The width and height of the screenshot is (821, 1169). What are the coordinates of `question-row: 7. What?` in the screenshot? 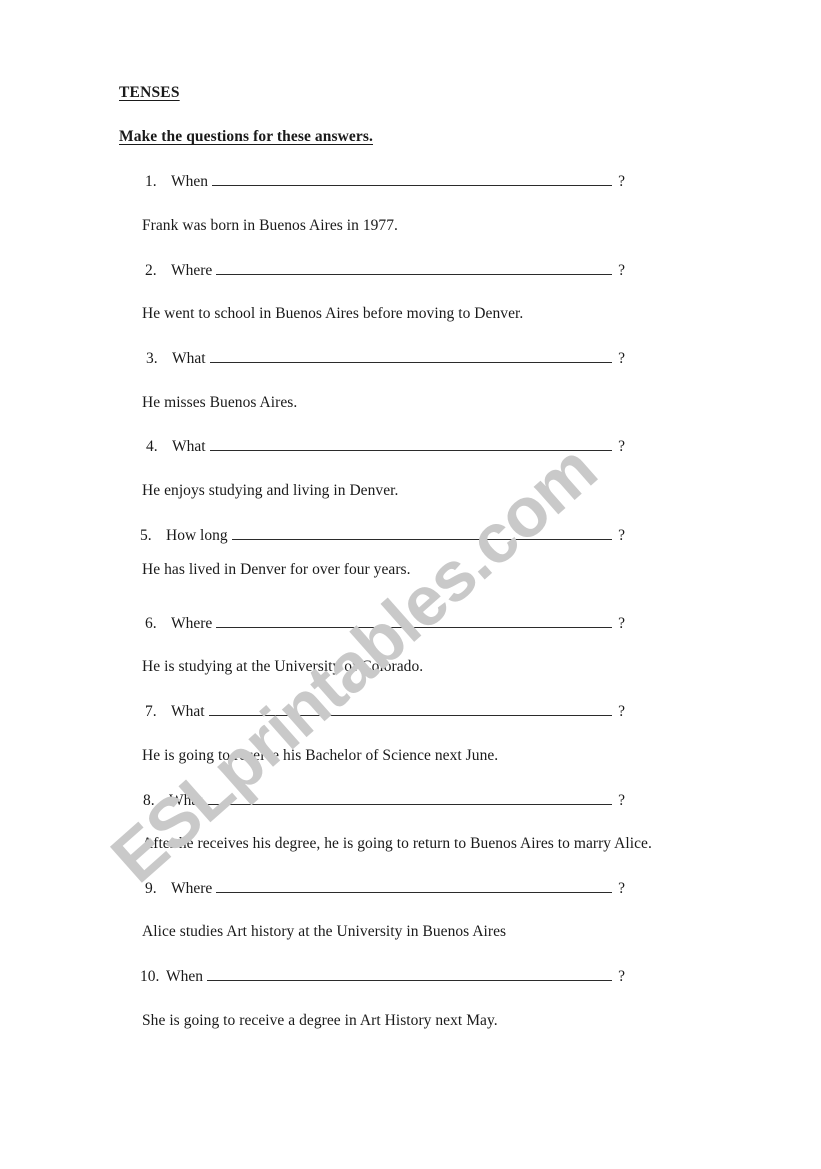 It's located at (385, 711).